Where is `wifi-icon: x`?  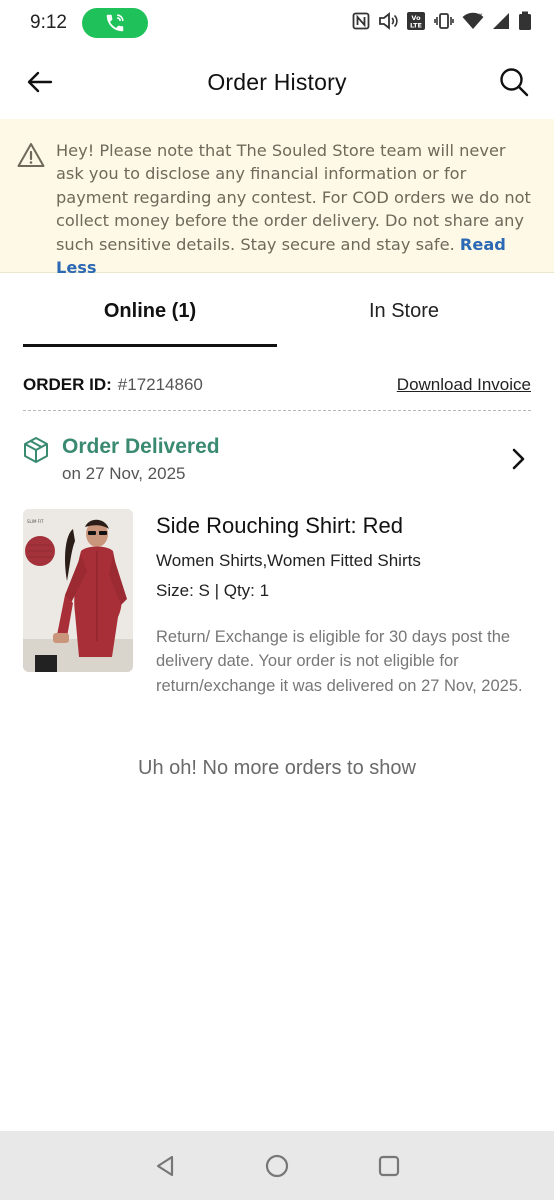 wifi-icon: x is located at coordinates (473, 23).